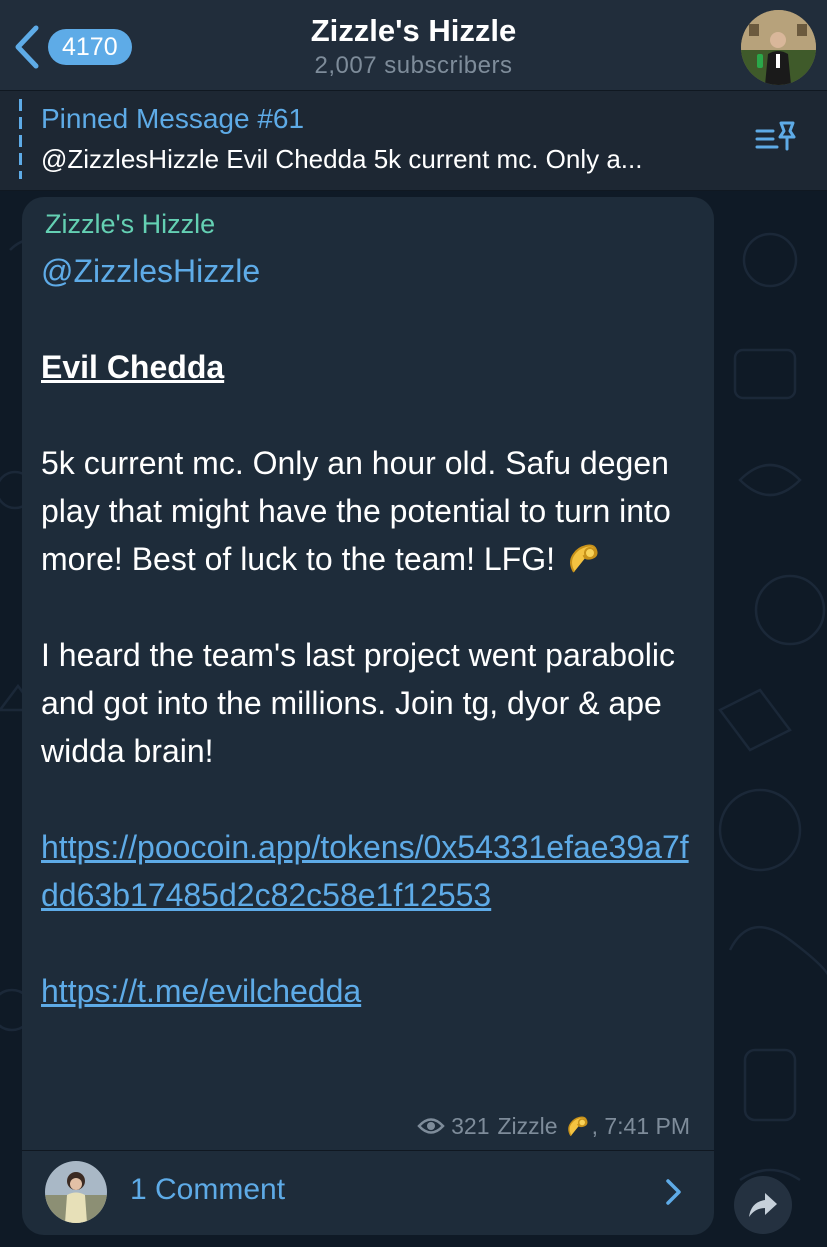 The image size is (827, 1247). Describe the element at coordinates (208, 1189) in the screenshot. I see `comments-label: 1 Comment` at that location.